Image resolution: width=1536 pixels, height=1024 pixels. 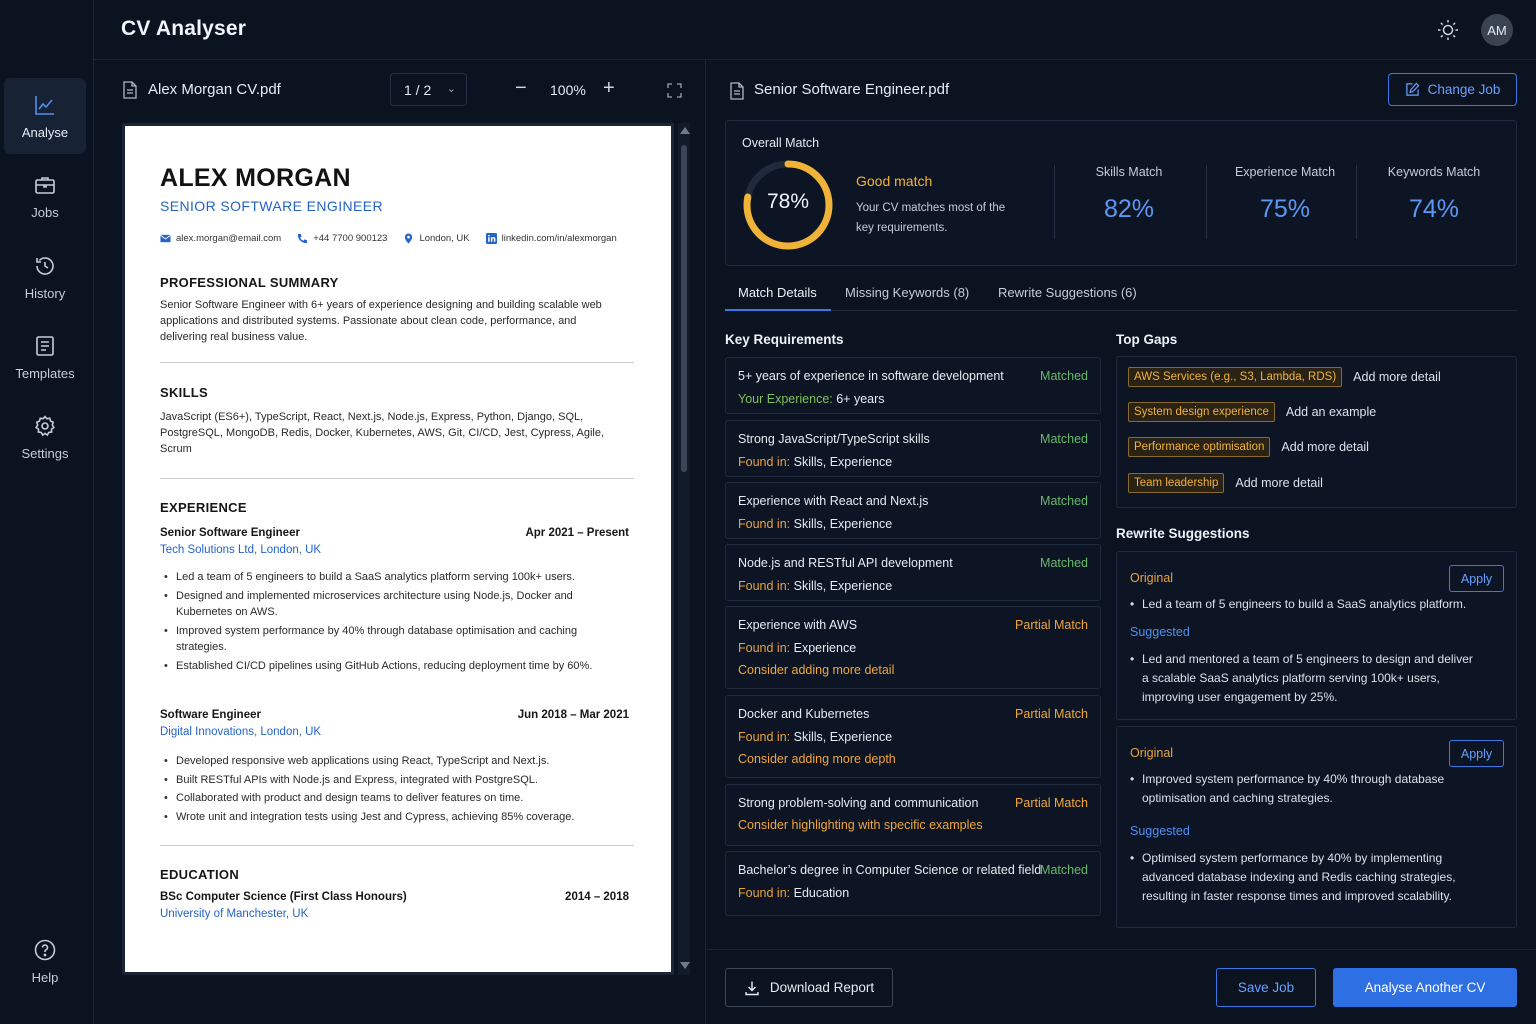 What do you see at coordinates (210, 715) in the screenshot?
I see `job-title: Software Engineer` at bounding box center [210, 715].